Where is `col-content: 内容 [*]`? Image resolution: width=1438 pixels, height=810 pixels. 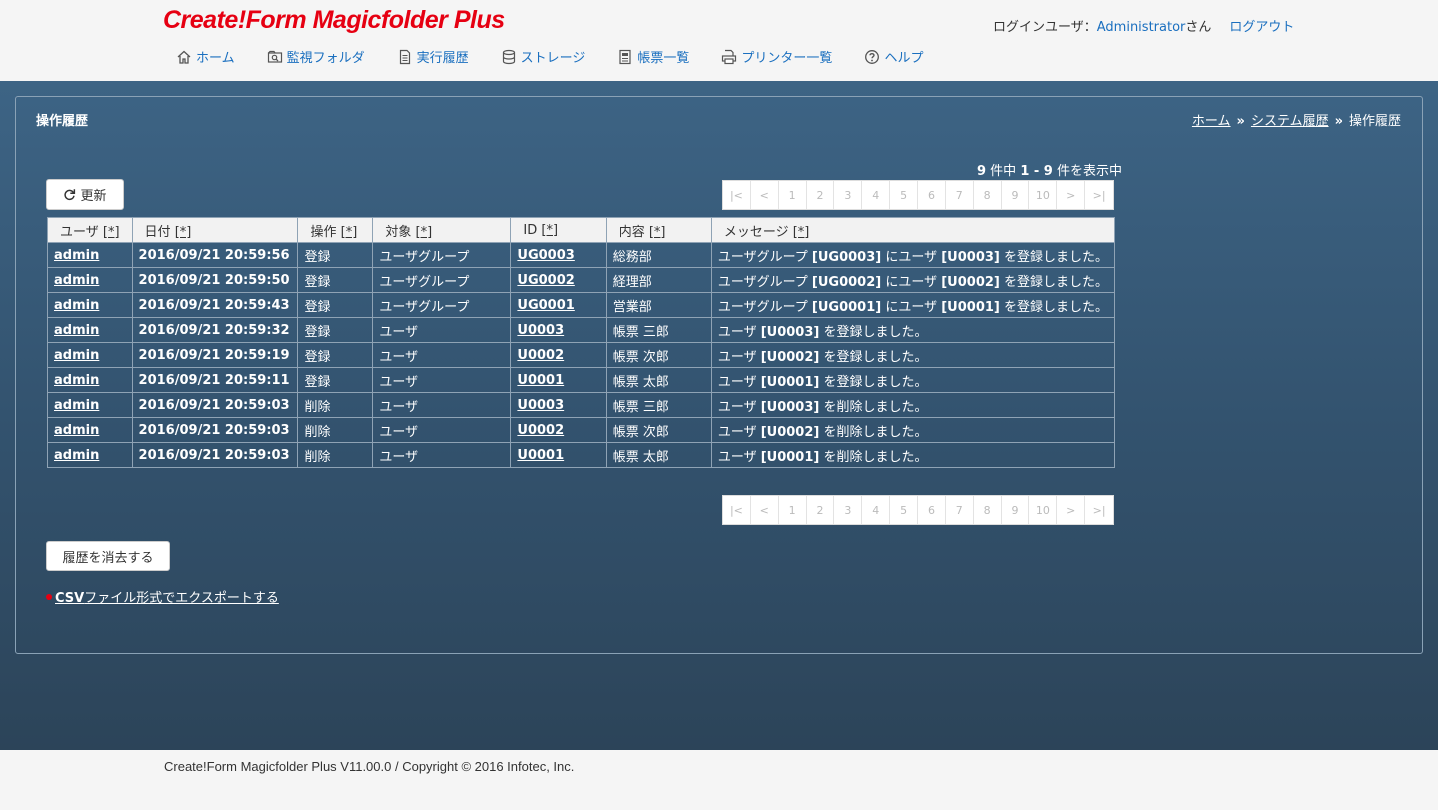
col-content: 内容 [*] is located at coordinates (658, 230).